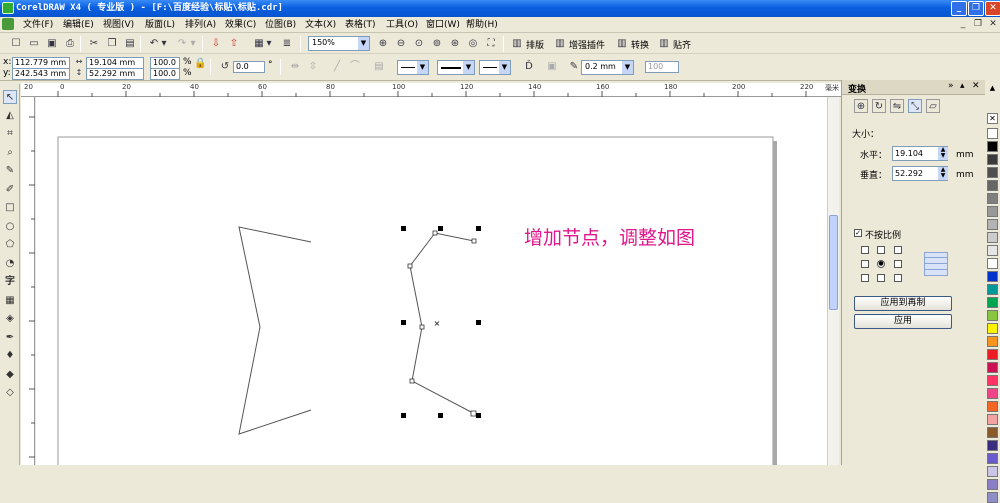 The height and width of the screenshot is (503, 1000). Describe the element at coordinates (881, 278) in the screenshot. I see `anchor-bottom-center` at that location.